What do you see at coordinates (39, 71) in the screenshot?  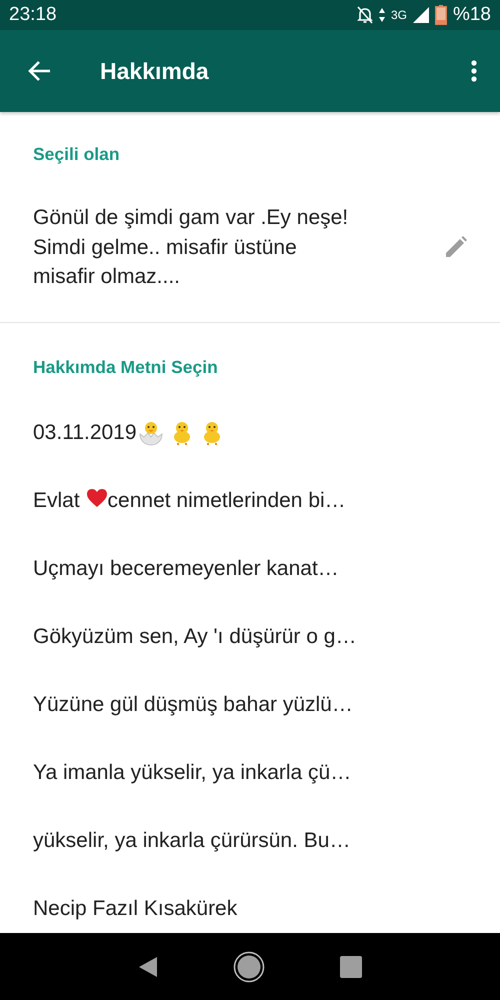 I see `back-arrow-icon` at bounding box center [39, 71].